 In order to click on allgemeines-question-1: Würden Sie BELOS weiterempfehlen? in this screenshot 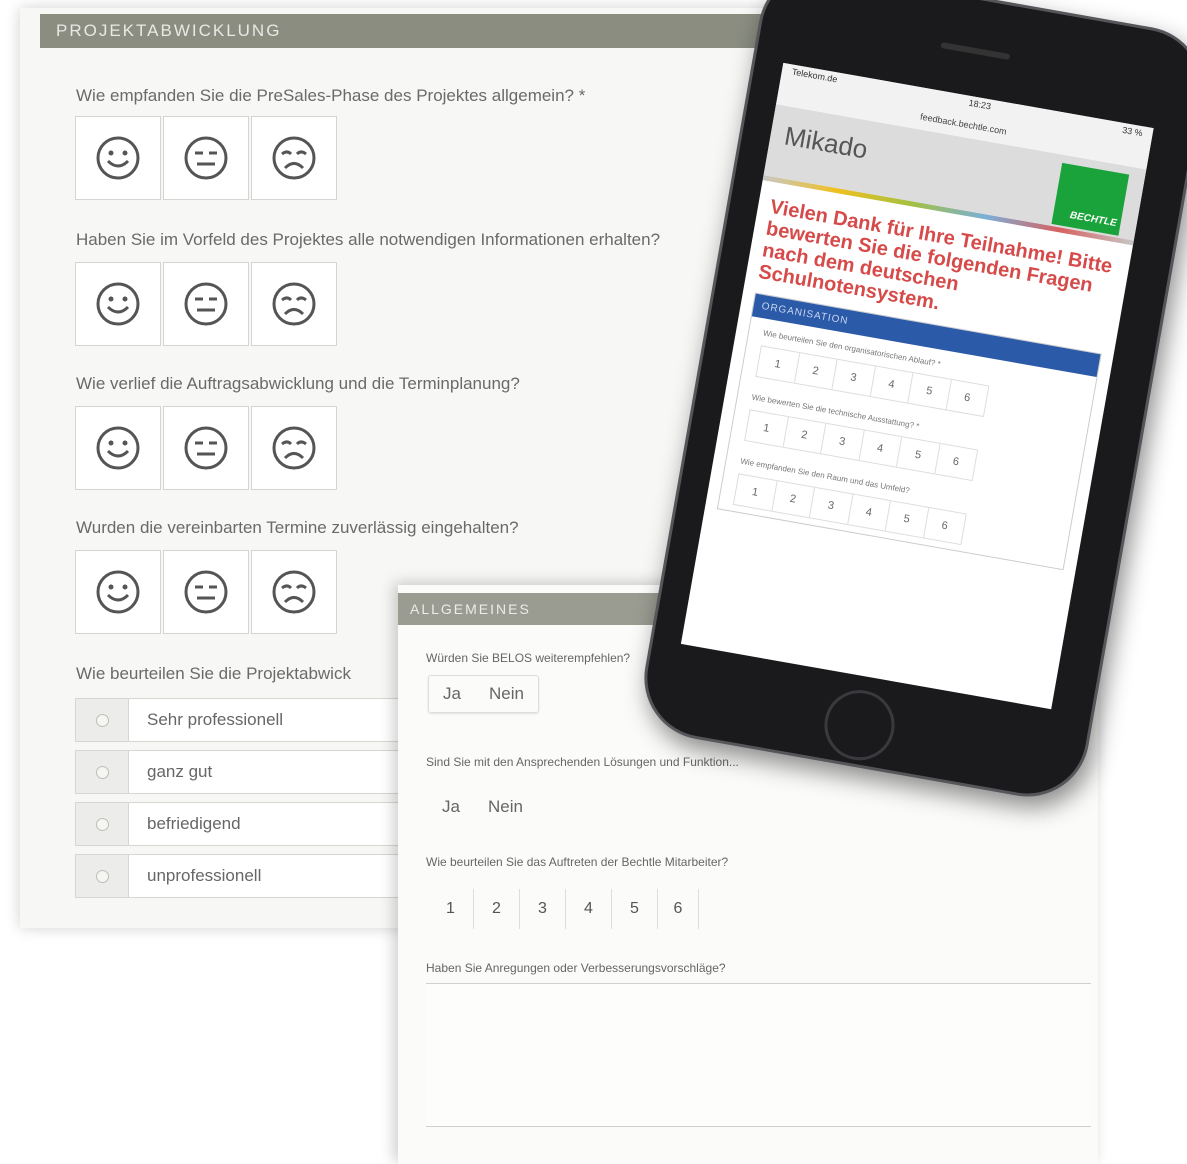, I will do `click(528, 658)`.